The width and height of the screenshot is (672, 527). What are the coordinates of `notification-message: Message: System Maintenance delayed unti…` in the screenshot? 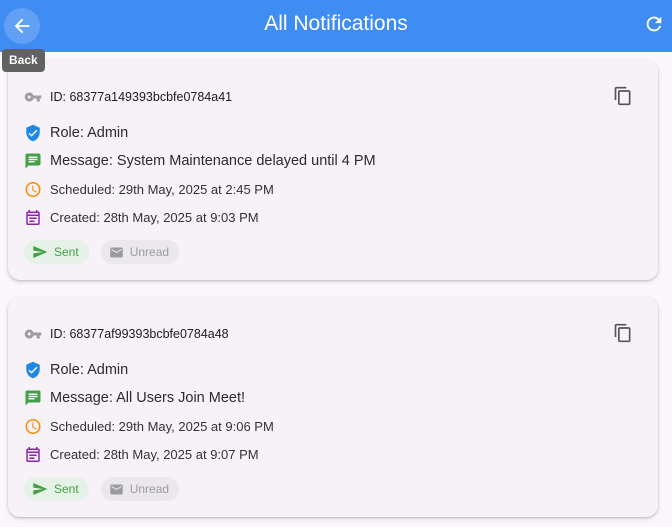 It's located at (213, 161).